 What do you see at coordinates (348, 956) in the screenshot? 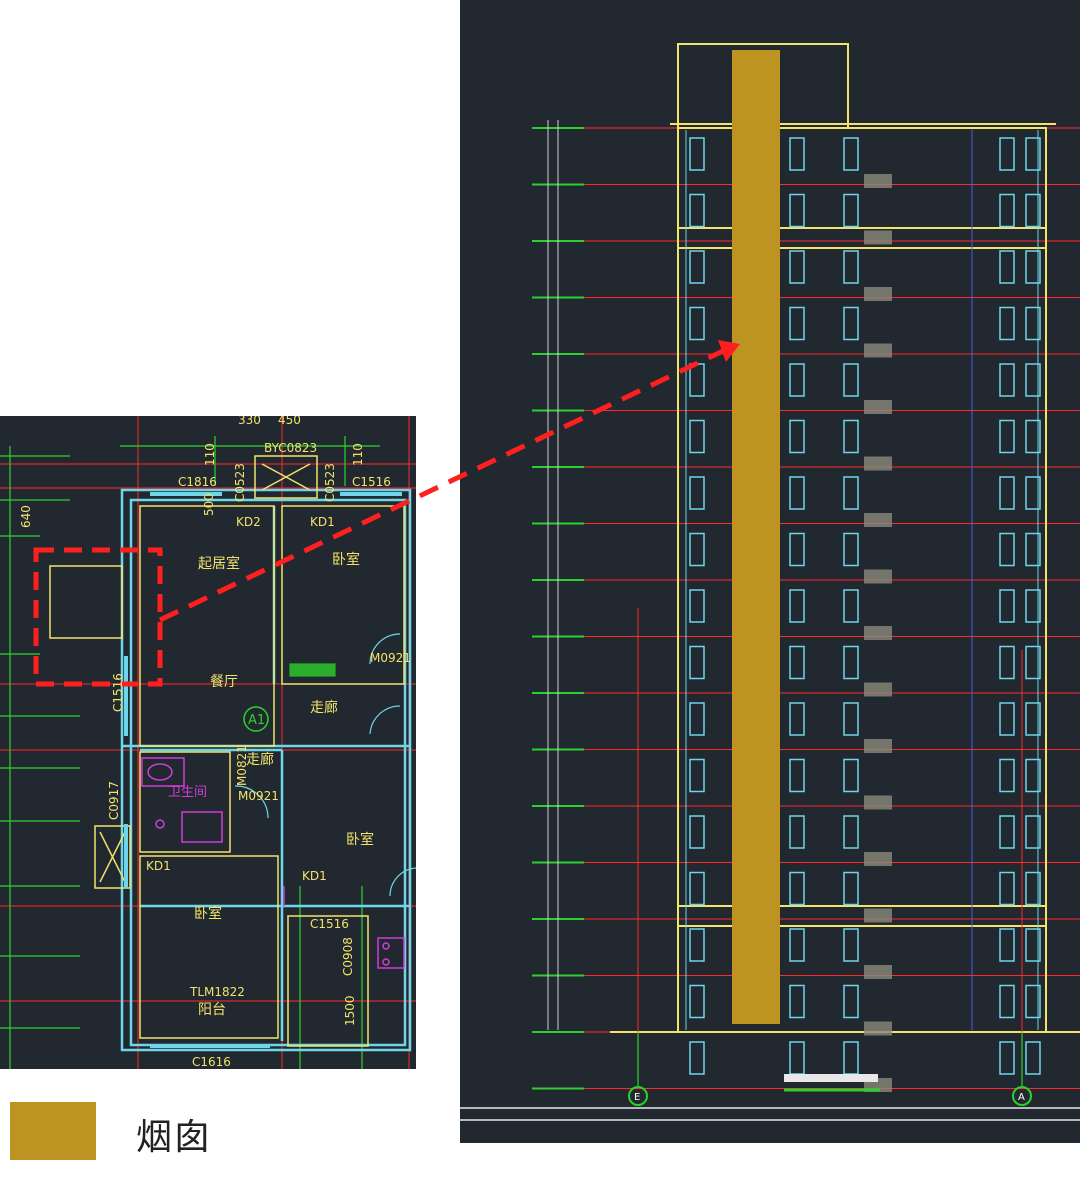
I see `door-c0908: C0908` at bounding box center [348, 956].